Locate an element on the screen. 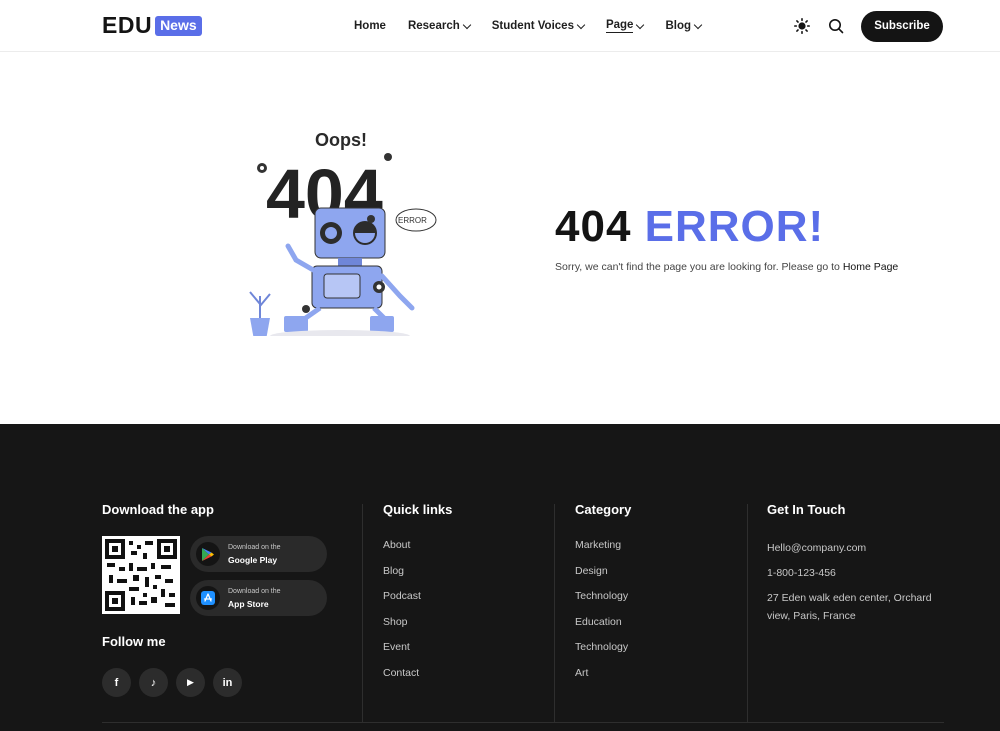 The width and height of the screenshot is (1000, 731). quick-link-about: About is located at coordinates (417, 552).